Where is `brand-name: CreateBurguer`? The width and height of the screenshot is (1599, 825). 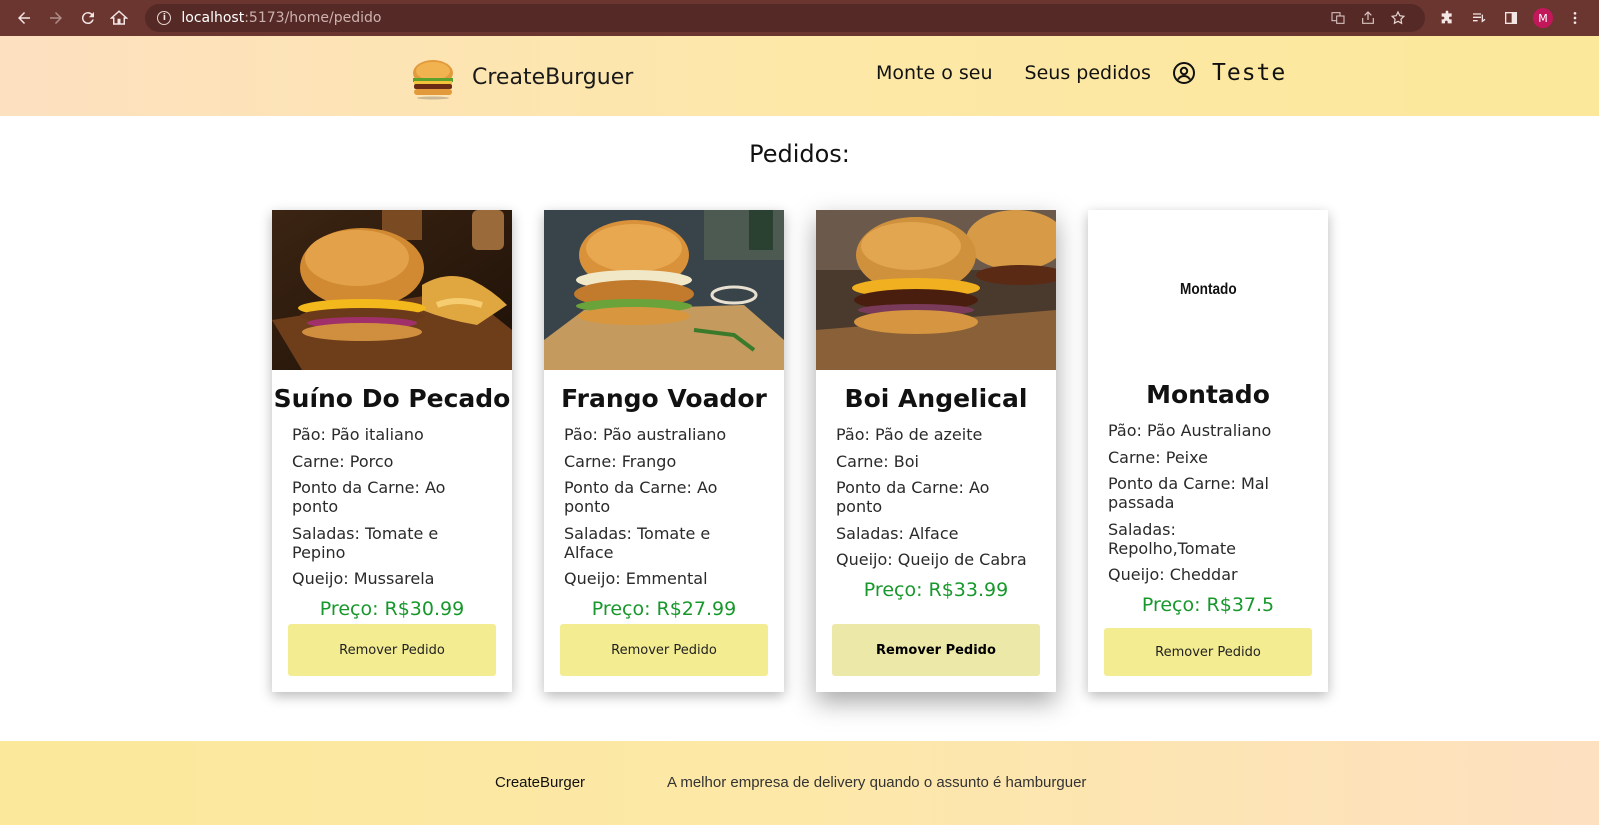
brand-name: CreateBurguer is located at coordinates (553, 77).